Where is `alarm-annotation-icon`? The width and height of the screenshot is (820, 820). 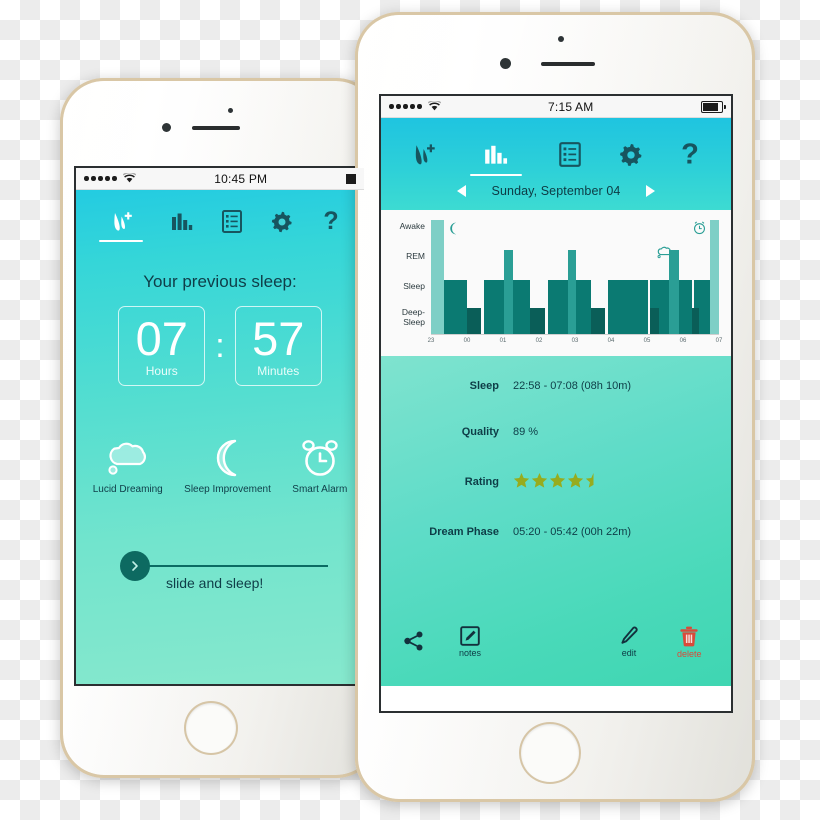 alarm-annotation-icon is located at coordinates (699, 230).